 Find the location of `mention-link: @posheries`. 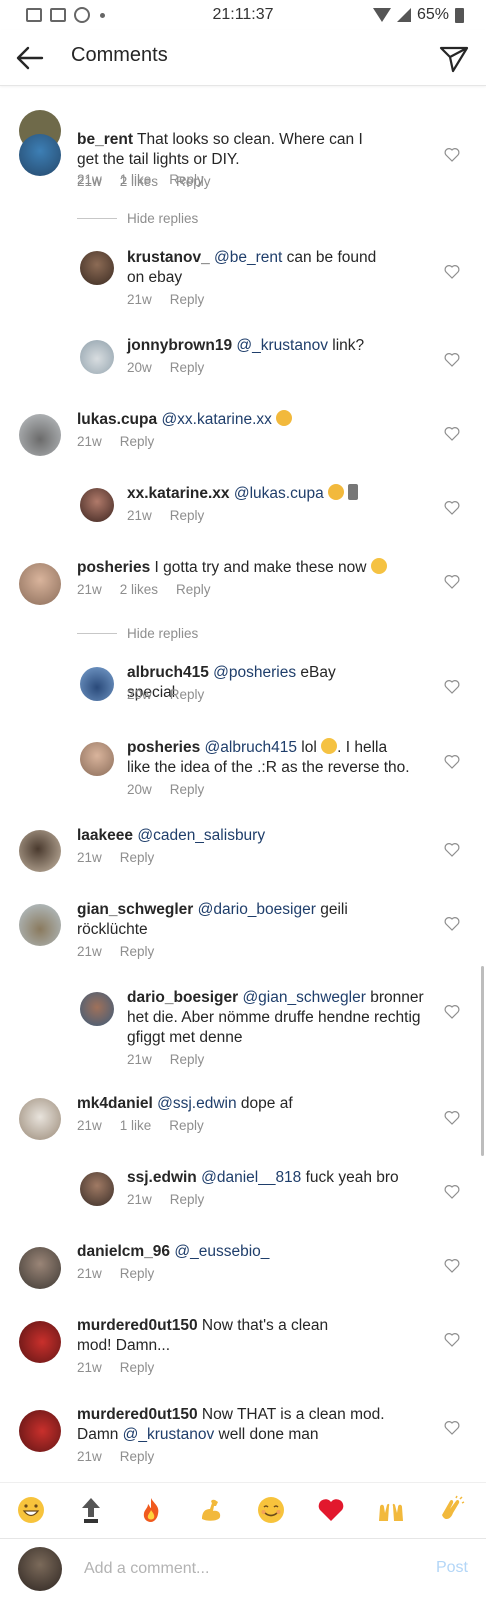

mention-link: @posheries is located at coordinates (254, 672).